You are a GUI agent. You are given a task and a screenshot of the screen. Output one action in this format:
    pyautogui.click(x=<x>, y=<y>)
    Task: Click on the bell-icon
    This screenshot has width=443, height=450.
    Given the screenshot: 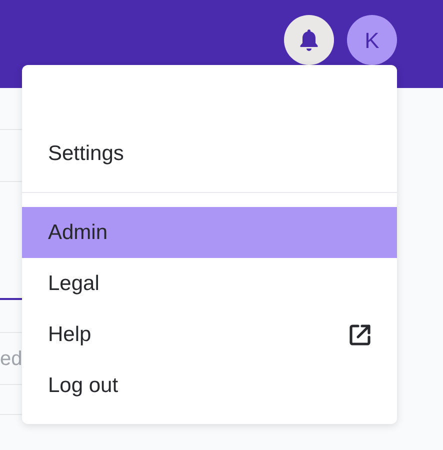 What is the action you would take?
    pyautogui.click(x=309, y=40)
    